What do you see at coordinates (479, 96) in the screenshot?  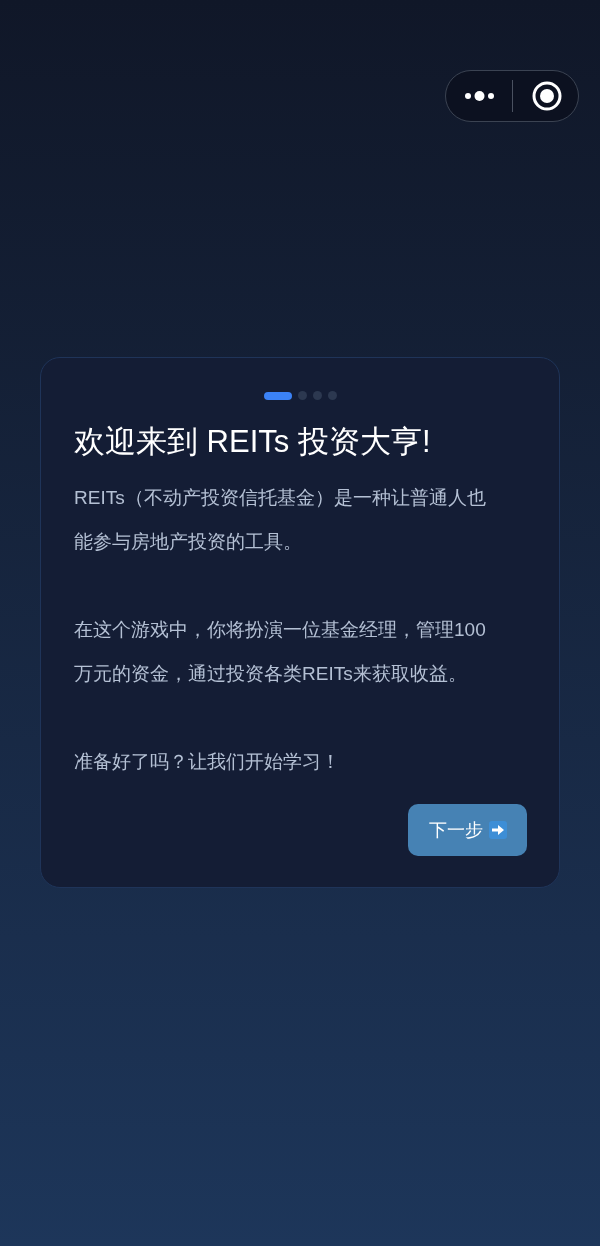 I see `more-icon` at bounding box center [479, 96].